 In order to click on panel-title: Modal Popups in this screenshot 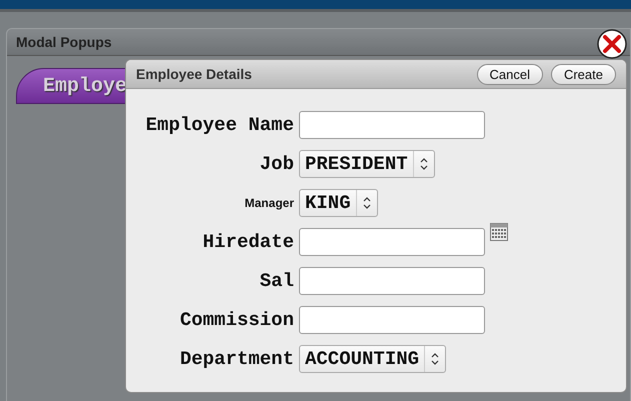, I will do `click(64, 42)`.